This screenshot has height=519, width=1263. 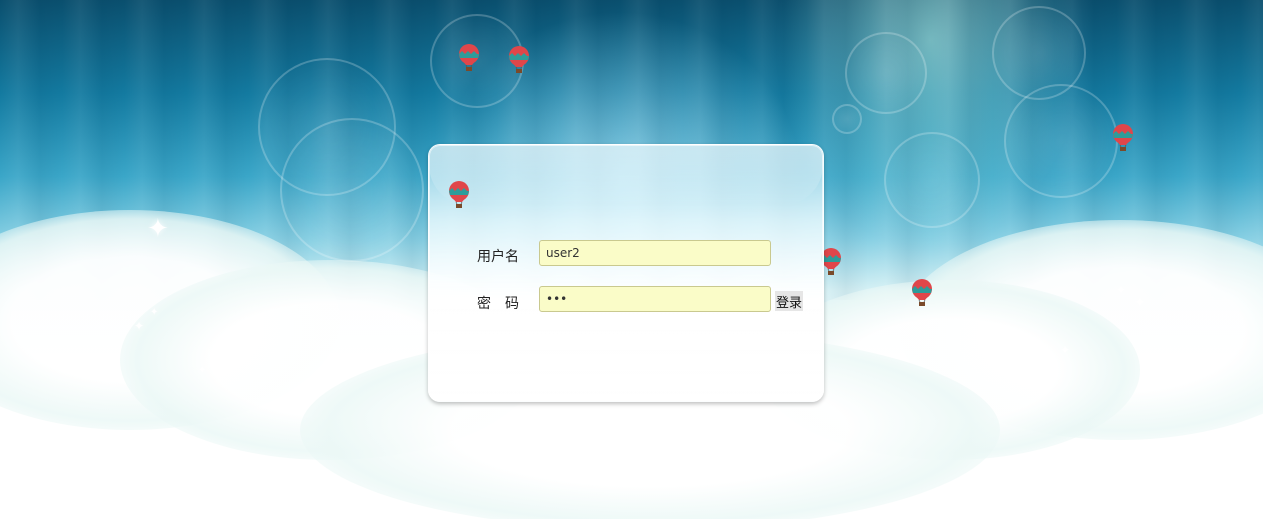 I want to click on username-input, so click(x=655, y=253).